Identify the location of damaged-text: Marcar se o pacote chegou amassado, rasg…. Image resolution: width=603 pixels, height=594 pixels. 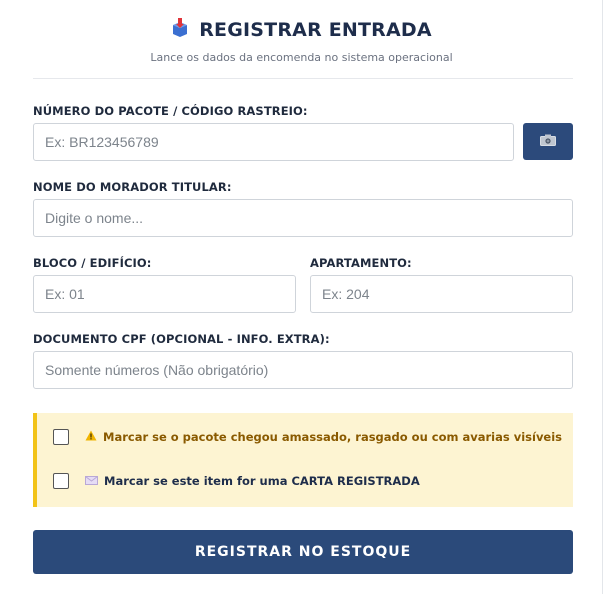
(333, 437).